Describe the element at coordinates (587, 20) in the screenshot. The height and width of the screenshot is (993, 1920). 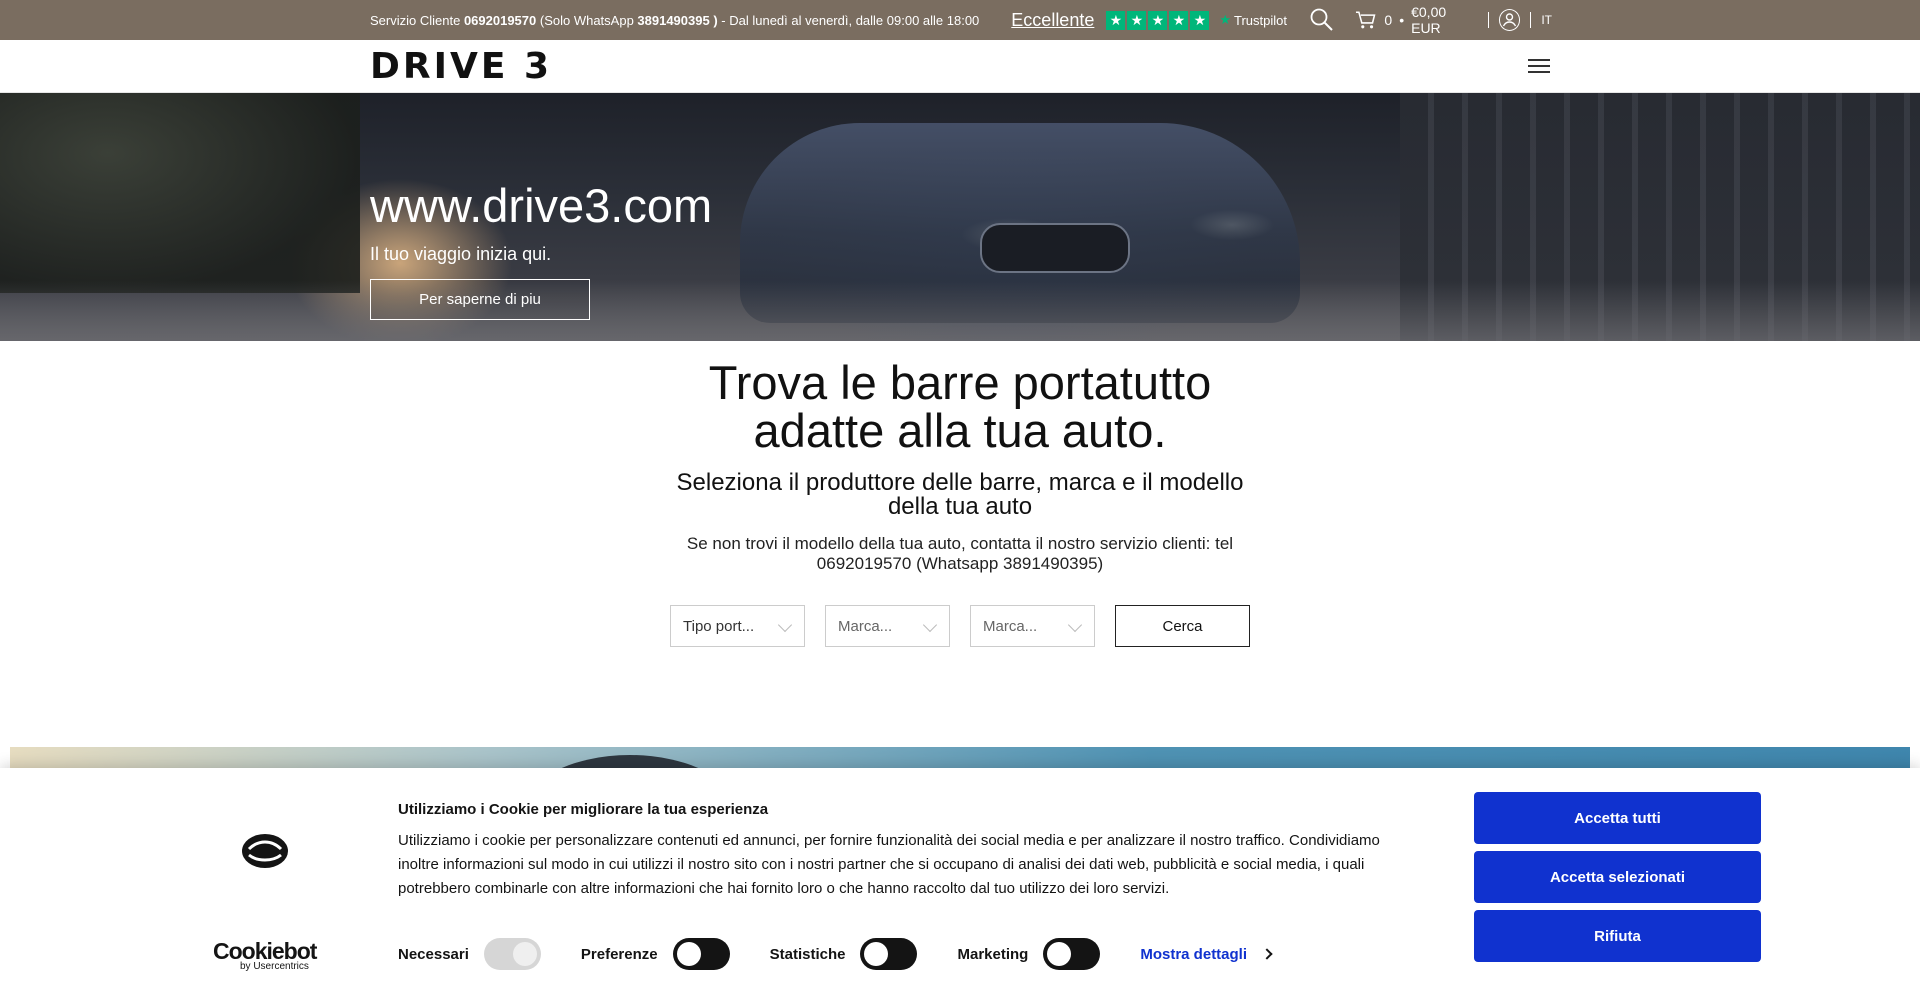
I see `whatsapp-prefix: (Solo WhatsApp` at that location.